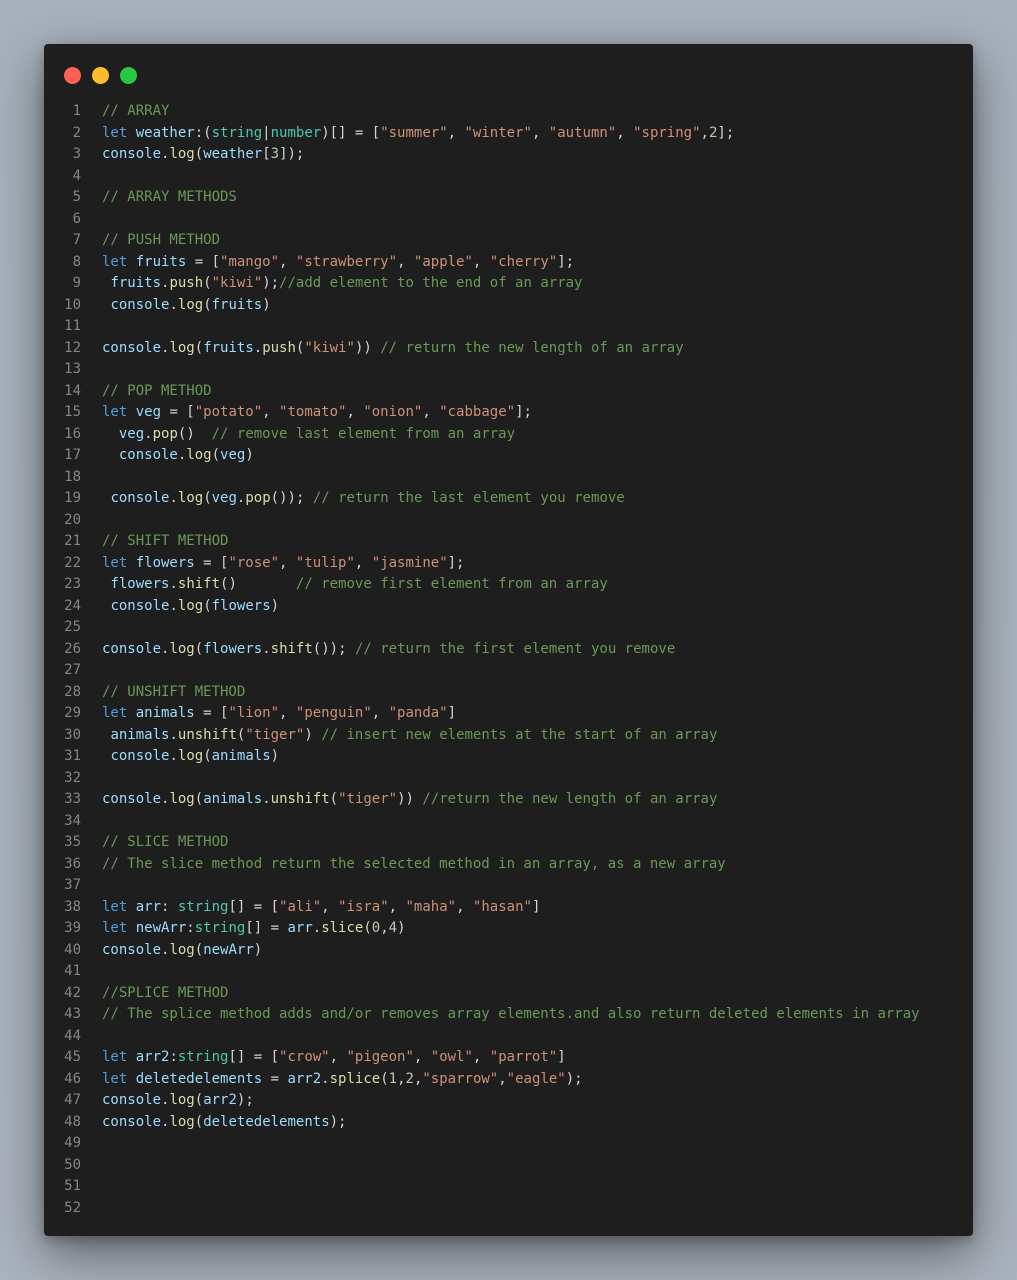 The width and height of the screenshot is (1017, 1280). I want to click on code-token: // return the last element you remove, so click(468, 498).